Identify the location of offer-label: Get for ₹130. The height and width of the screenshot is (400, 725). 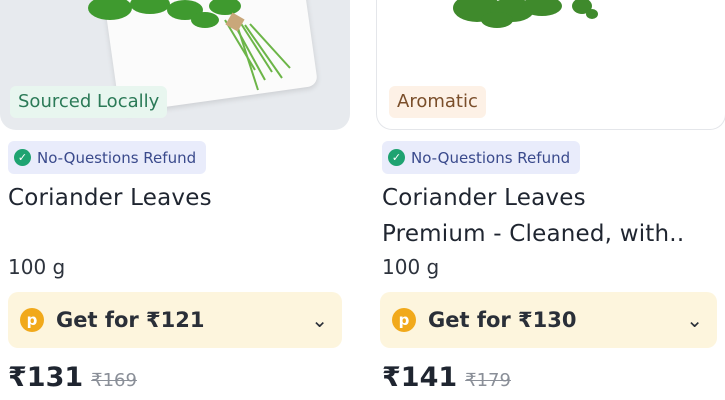
(502, 320).